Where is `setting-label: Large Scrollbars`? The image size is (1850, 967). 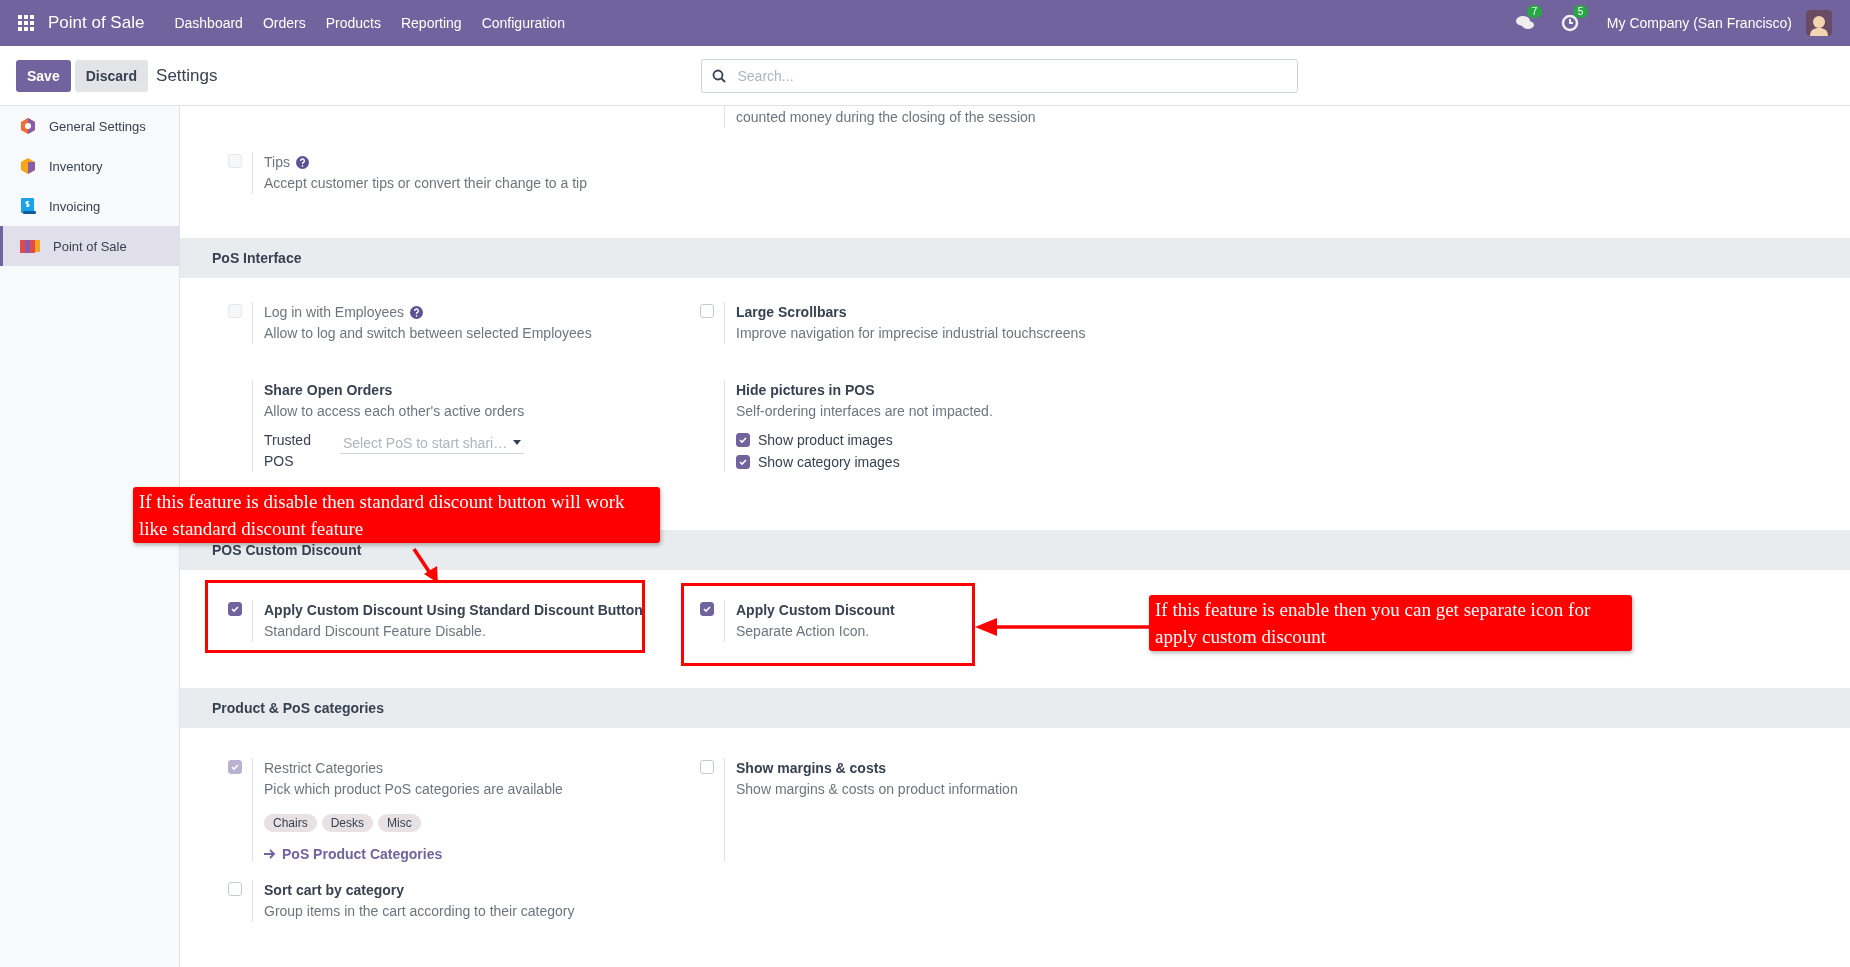
setting-label: Large Scrollbars is located at coordinates (791, 312).